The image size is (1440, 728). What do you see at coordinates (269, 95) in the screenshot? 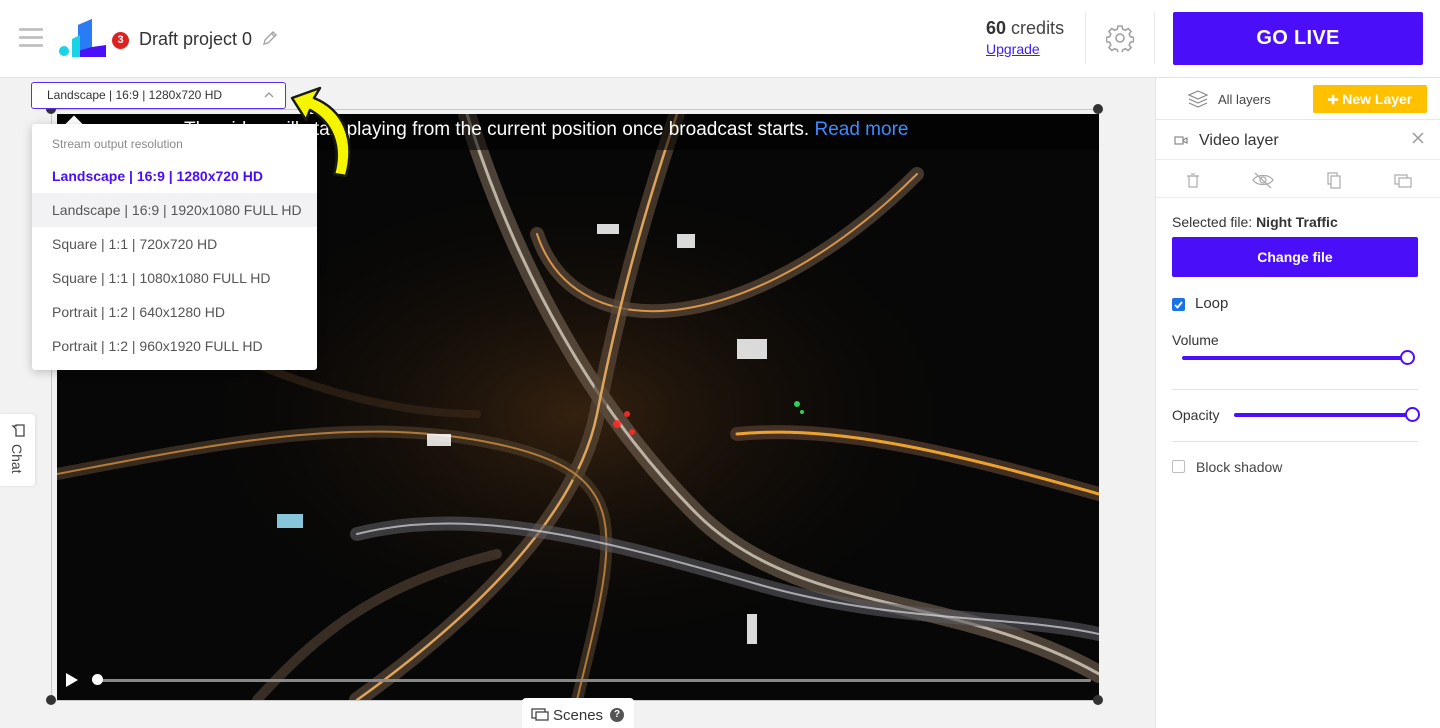
I see `chevron-up-icon` at bounding box center [269, 95].